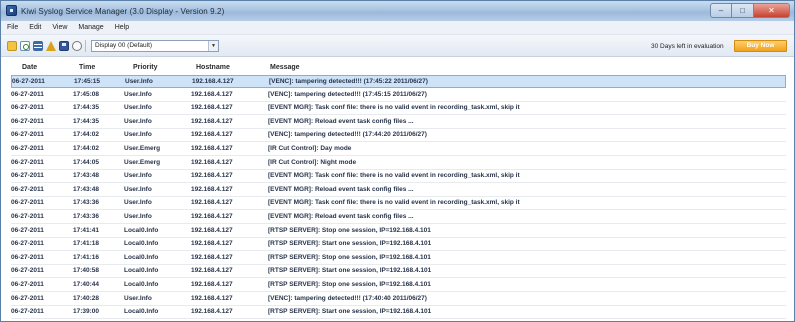  Describe the element at coordinates (213, 67) in the screenshot. I see `column-header-hostname: Hostname` at that location.